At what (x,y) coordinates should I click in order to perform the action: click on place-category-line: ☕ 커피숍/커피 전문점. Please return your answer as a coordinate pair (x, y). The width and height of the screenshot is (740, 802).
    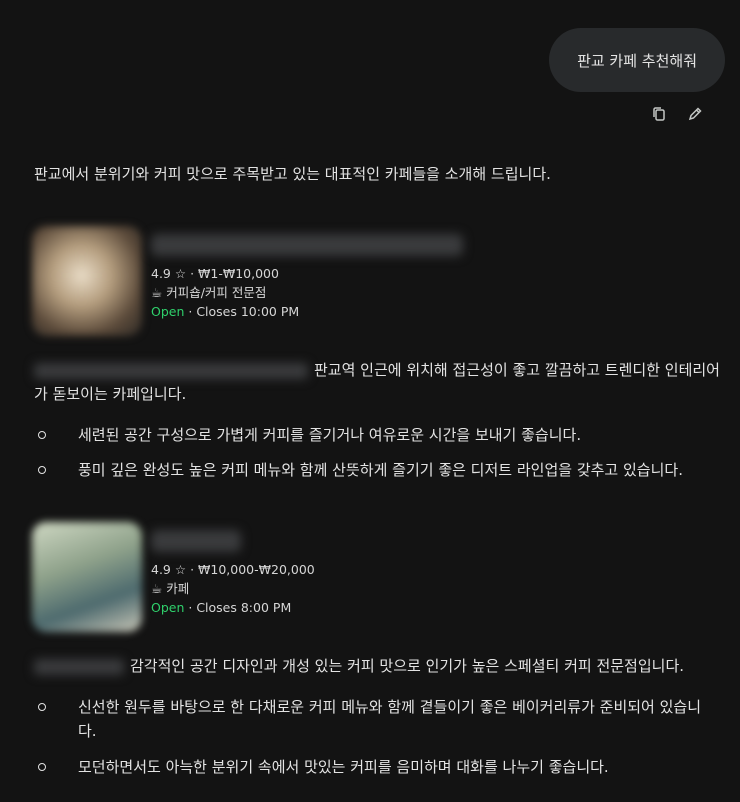
    Looking at the image, I should click on (209, 292).